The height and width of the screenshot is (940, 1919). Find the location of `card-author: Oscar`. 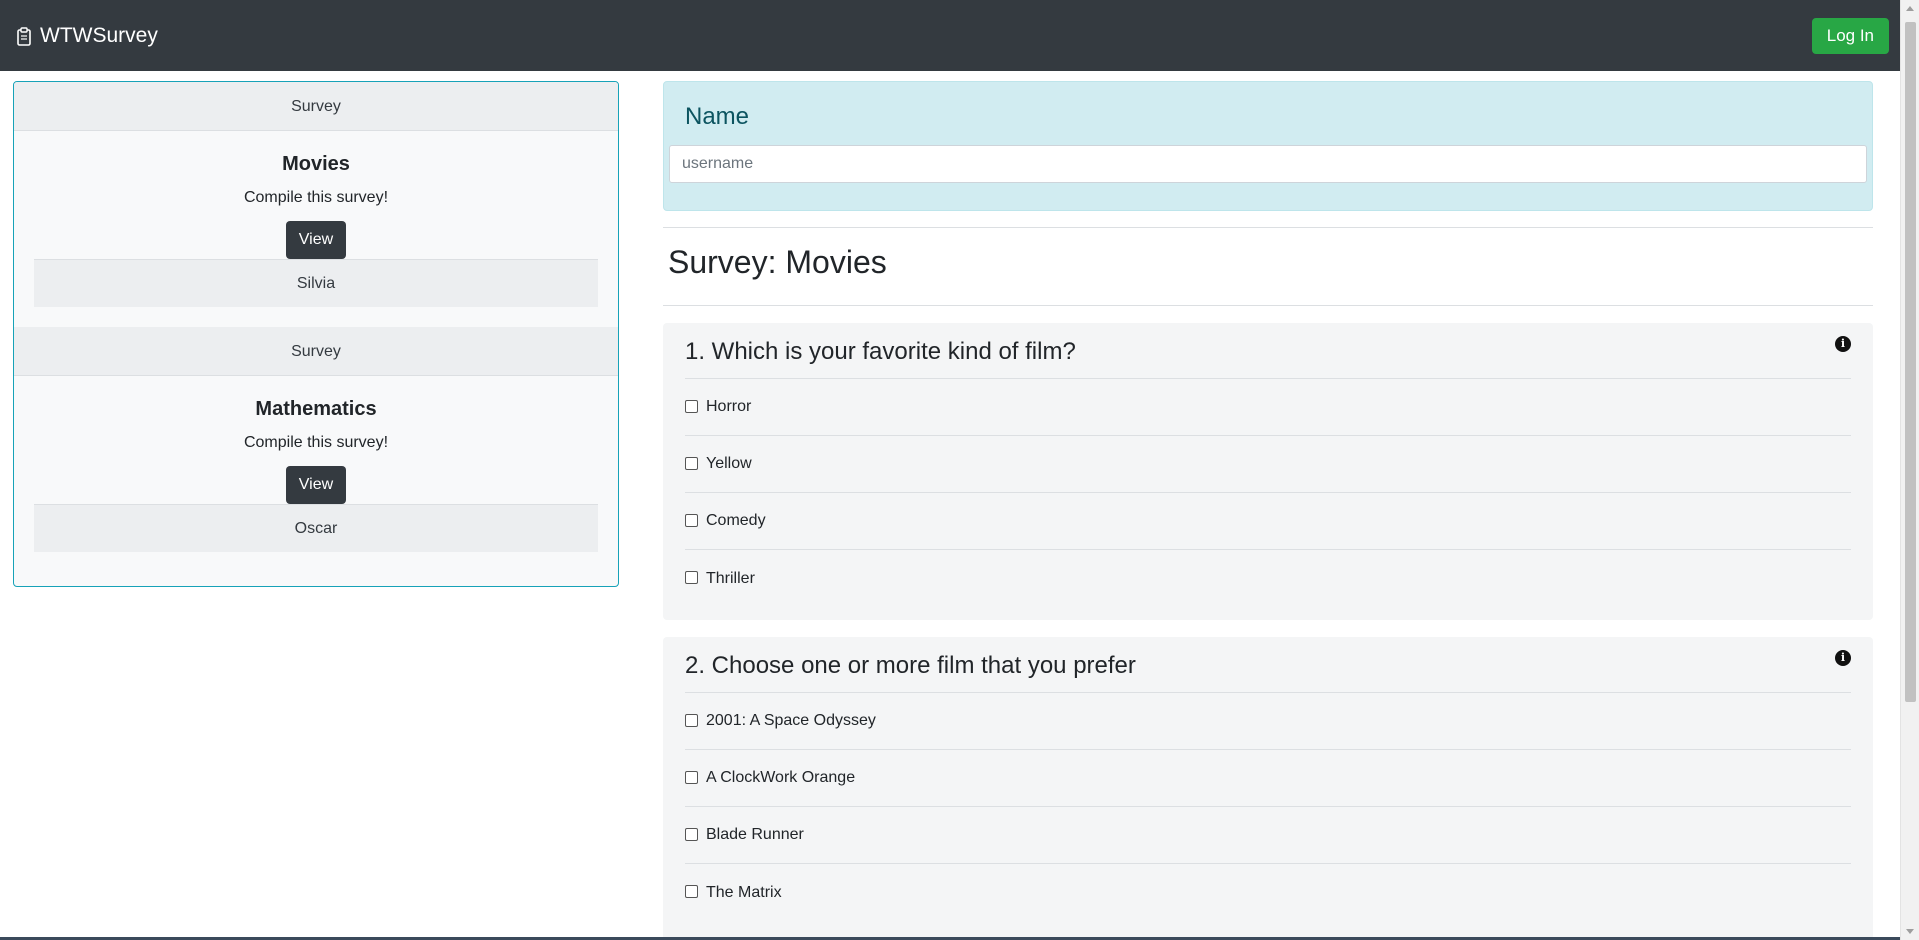

card-author: Oscar is located at coordinates (316, 528).